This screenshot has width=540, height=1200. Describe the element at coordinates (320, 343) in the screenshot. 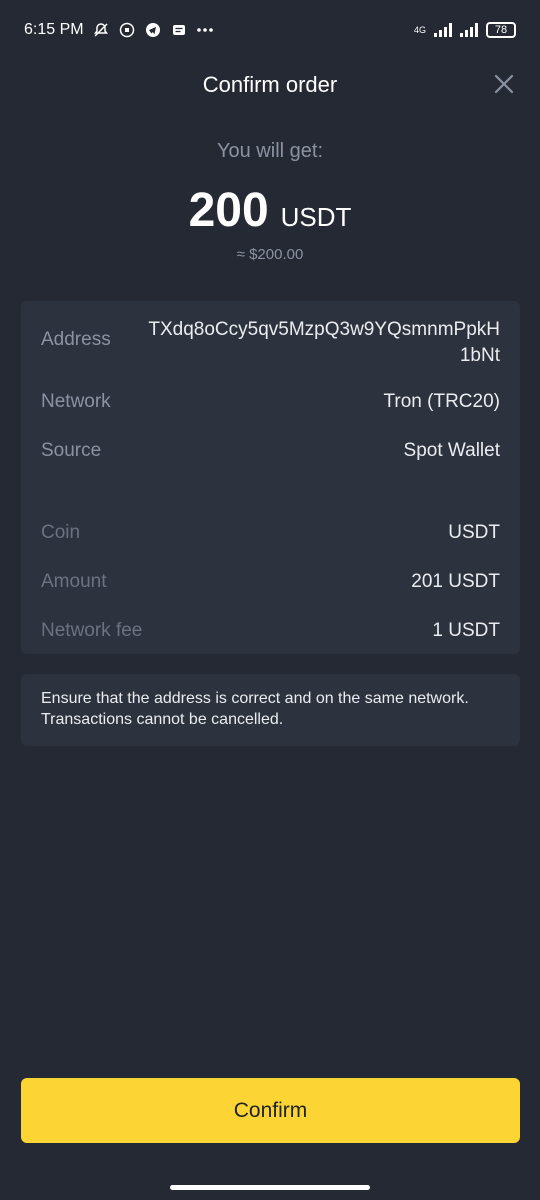

I see `address-value: TXdq8oCcy5qv5MzpQ3w9YQsmnmPpkH1bNt` at that location.